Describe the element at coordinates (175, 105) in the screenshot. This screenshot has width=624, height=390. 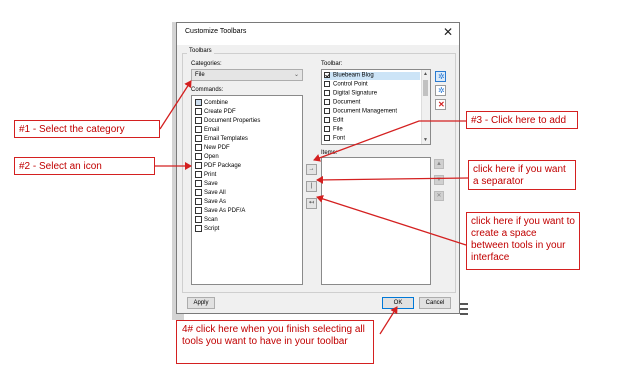
I see `arrow-to-category` at that location.